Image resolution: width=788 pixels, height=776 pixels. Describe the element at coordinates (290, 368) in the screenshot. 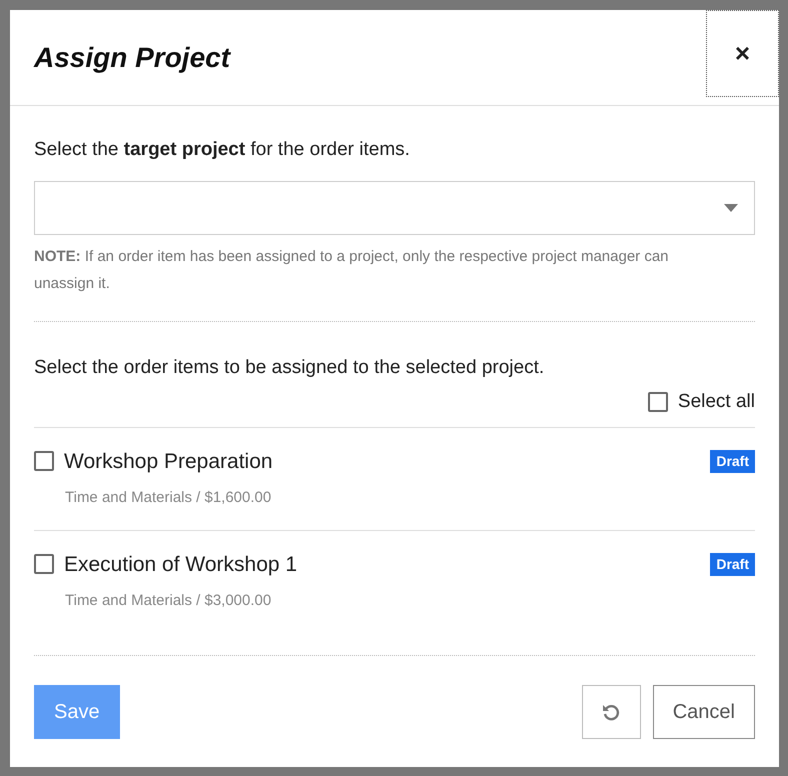

I see `instruction-text: Select the order items to be assigned to the selected project.` at that location.